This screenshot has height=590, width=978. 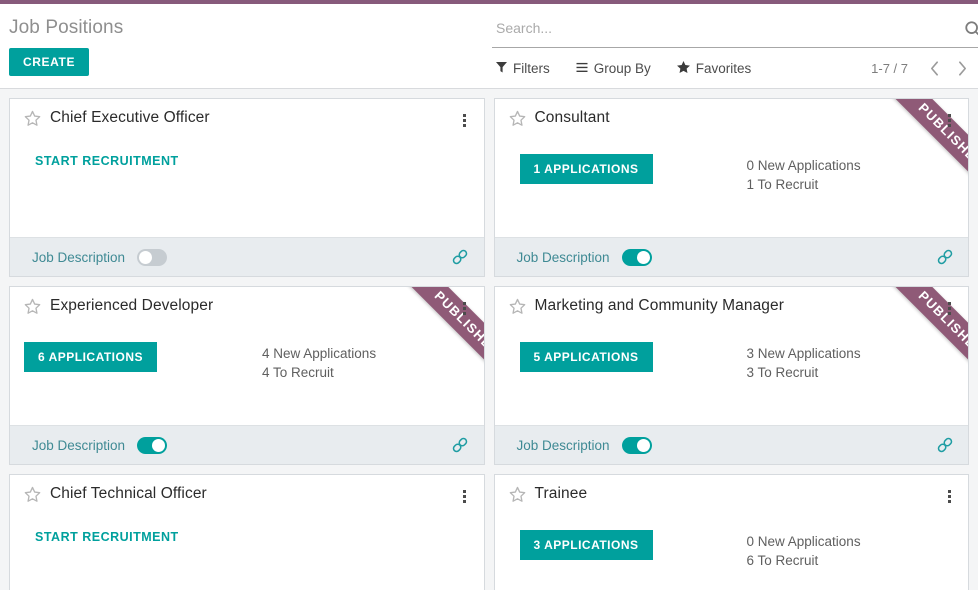 What do you see at coordinates (582, 68) in the screenshot?
I see `hamburger-lines-icon` at bounding box center [582, 68].